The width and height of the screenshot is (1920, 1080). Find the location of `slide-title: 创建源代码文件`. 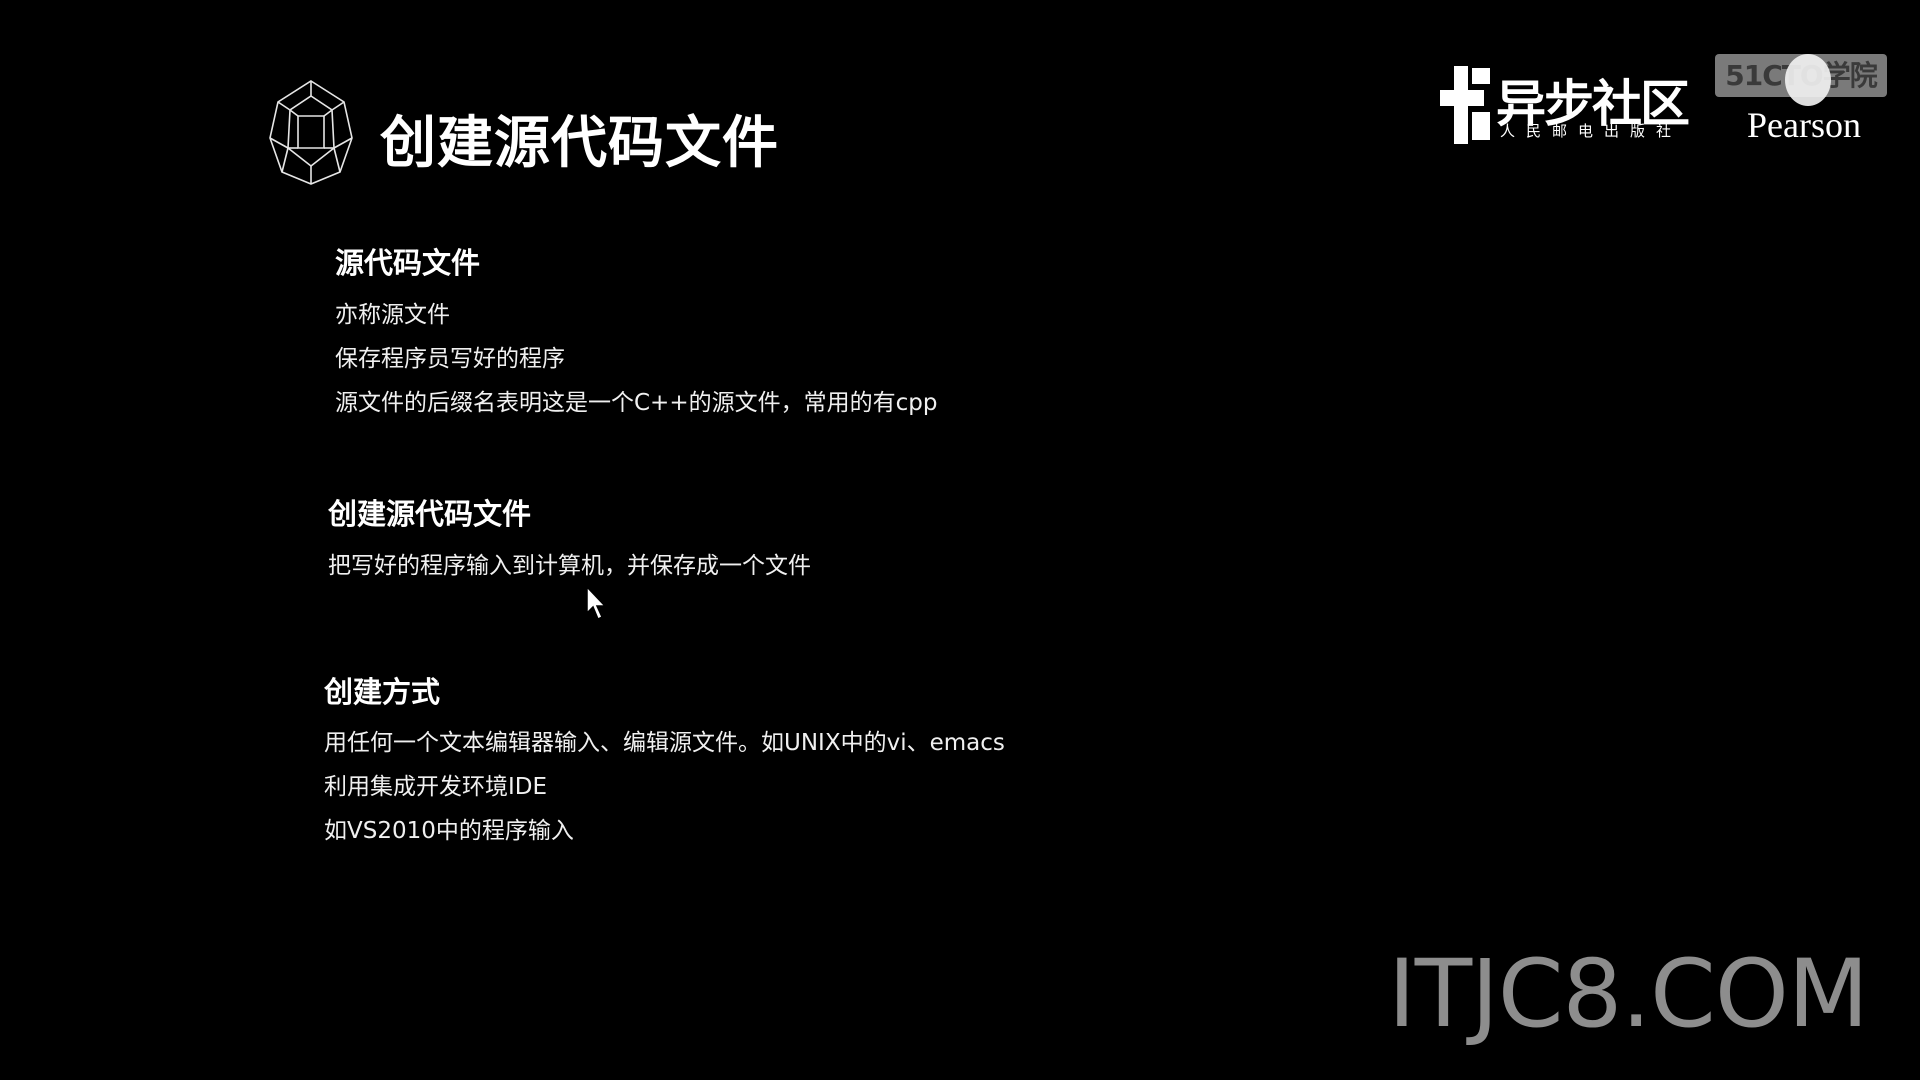

slide-title: 创建源代码文件 is located at coordinates (579, 143).